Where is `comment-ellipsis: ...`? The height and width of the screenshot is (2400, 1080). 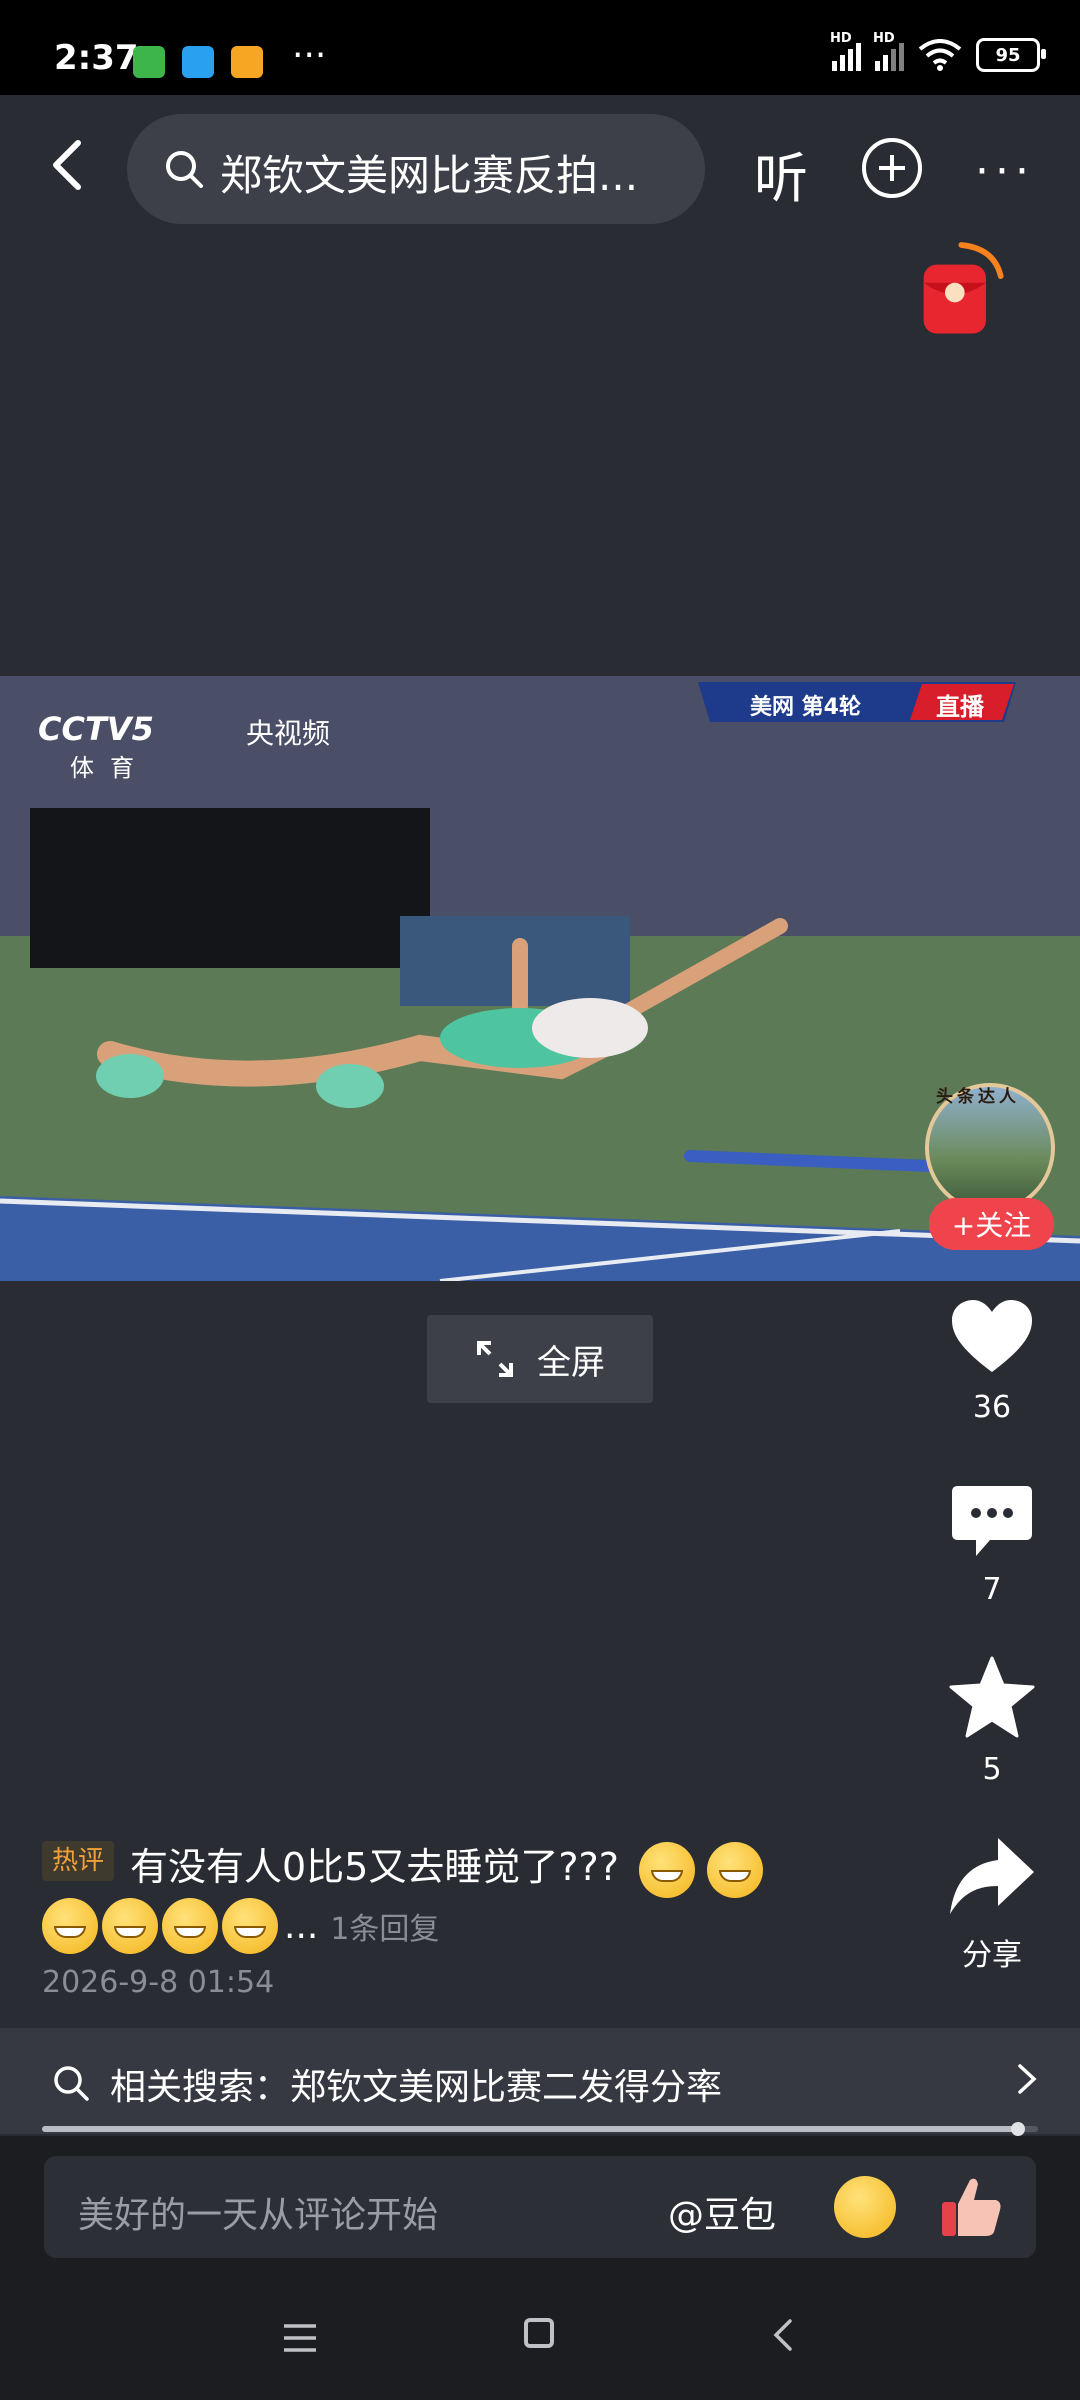
comment-ellipsis: ... is located at coordinates (301, 1926).